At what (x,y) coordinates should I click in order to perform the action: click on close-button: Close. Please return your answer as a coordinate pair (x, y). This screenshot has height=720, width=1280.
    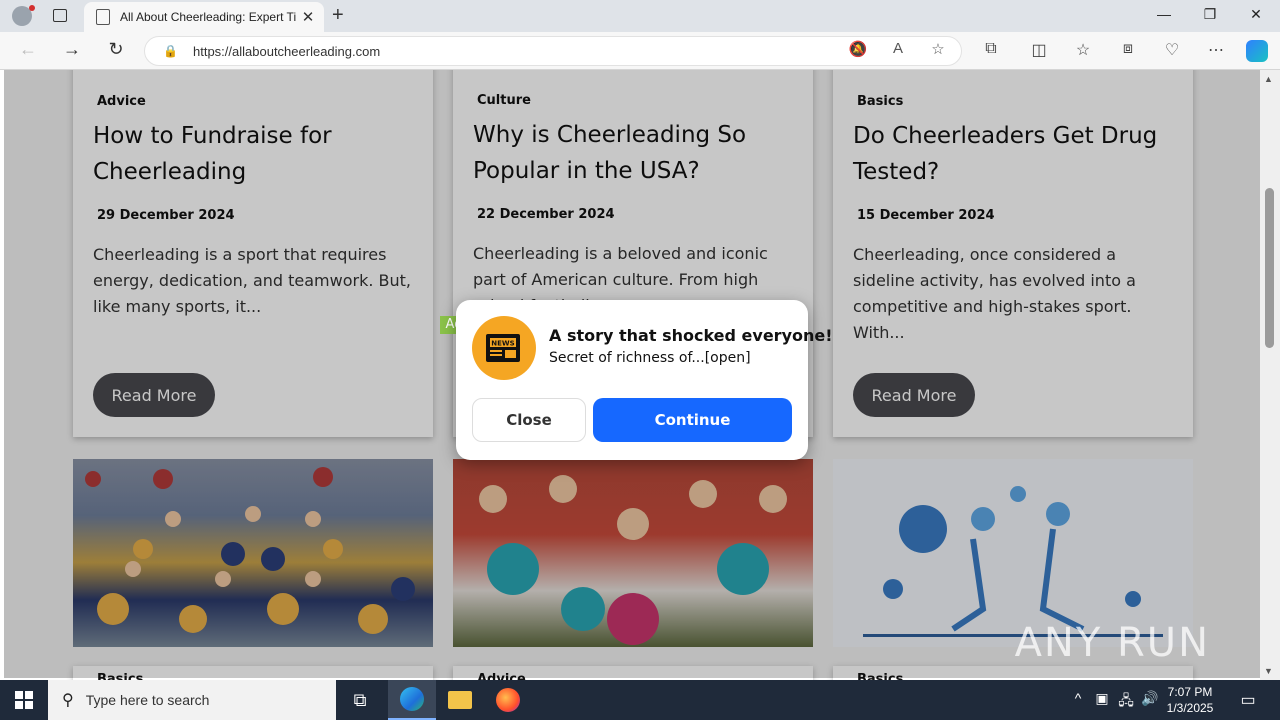
    Looking at the image, I should click on (529, 420).